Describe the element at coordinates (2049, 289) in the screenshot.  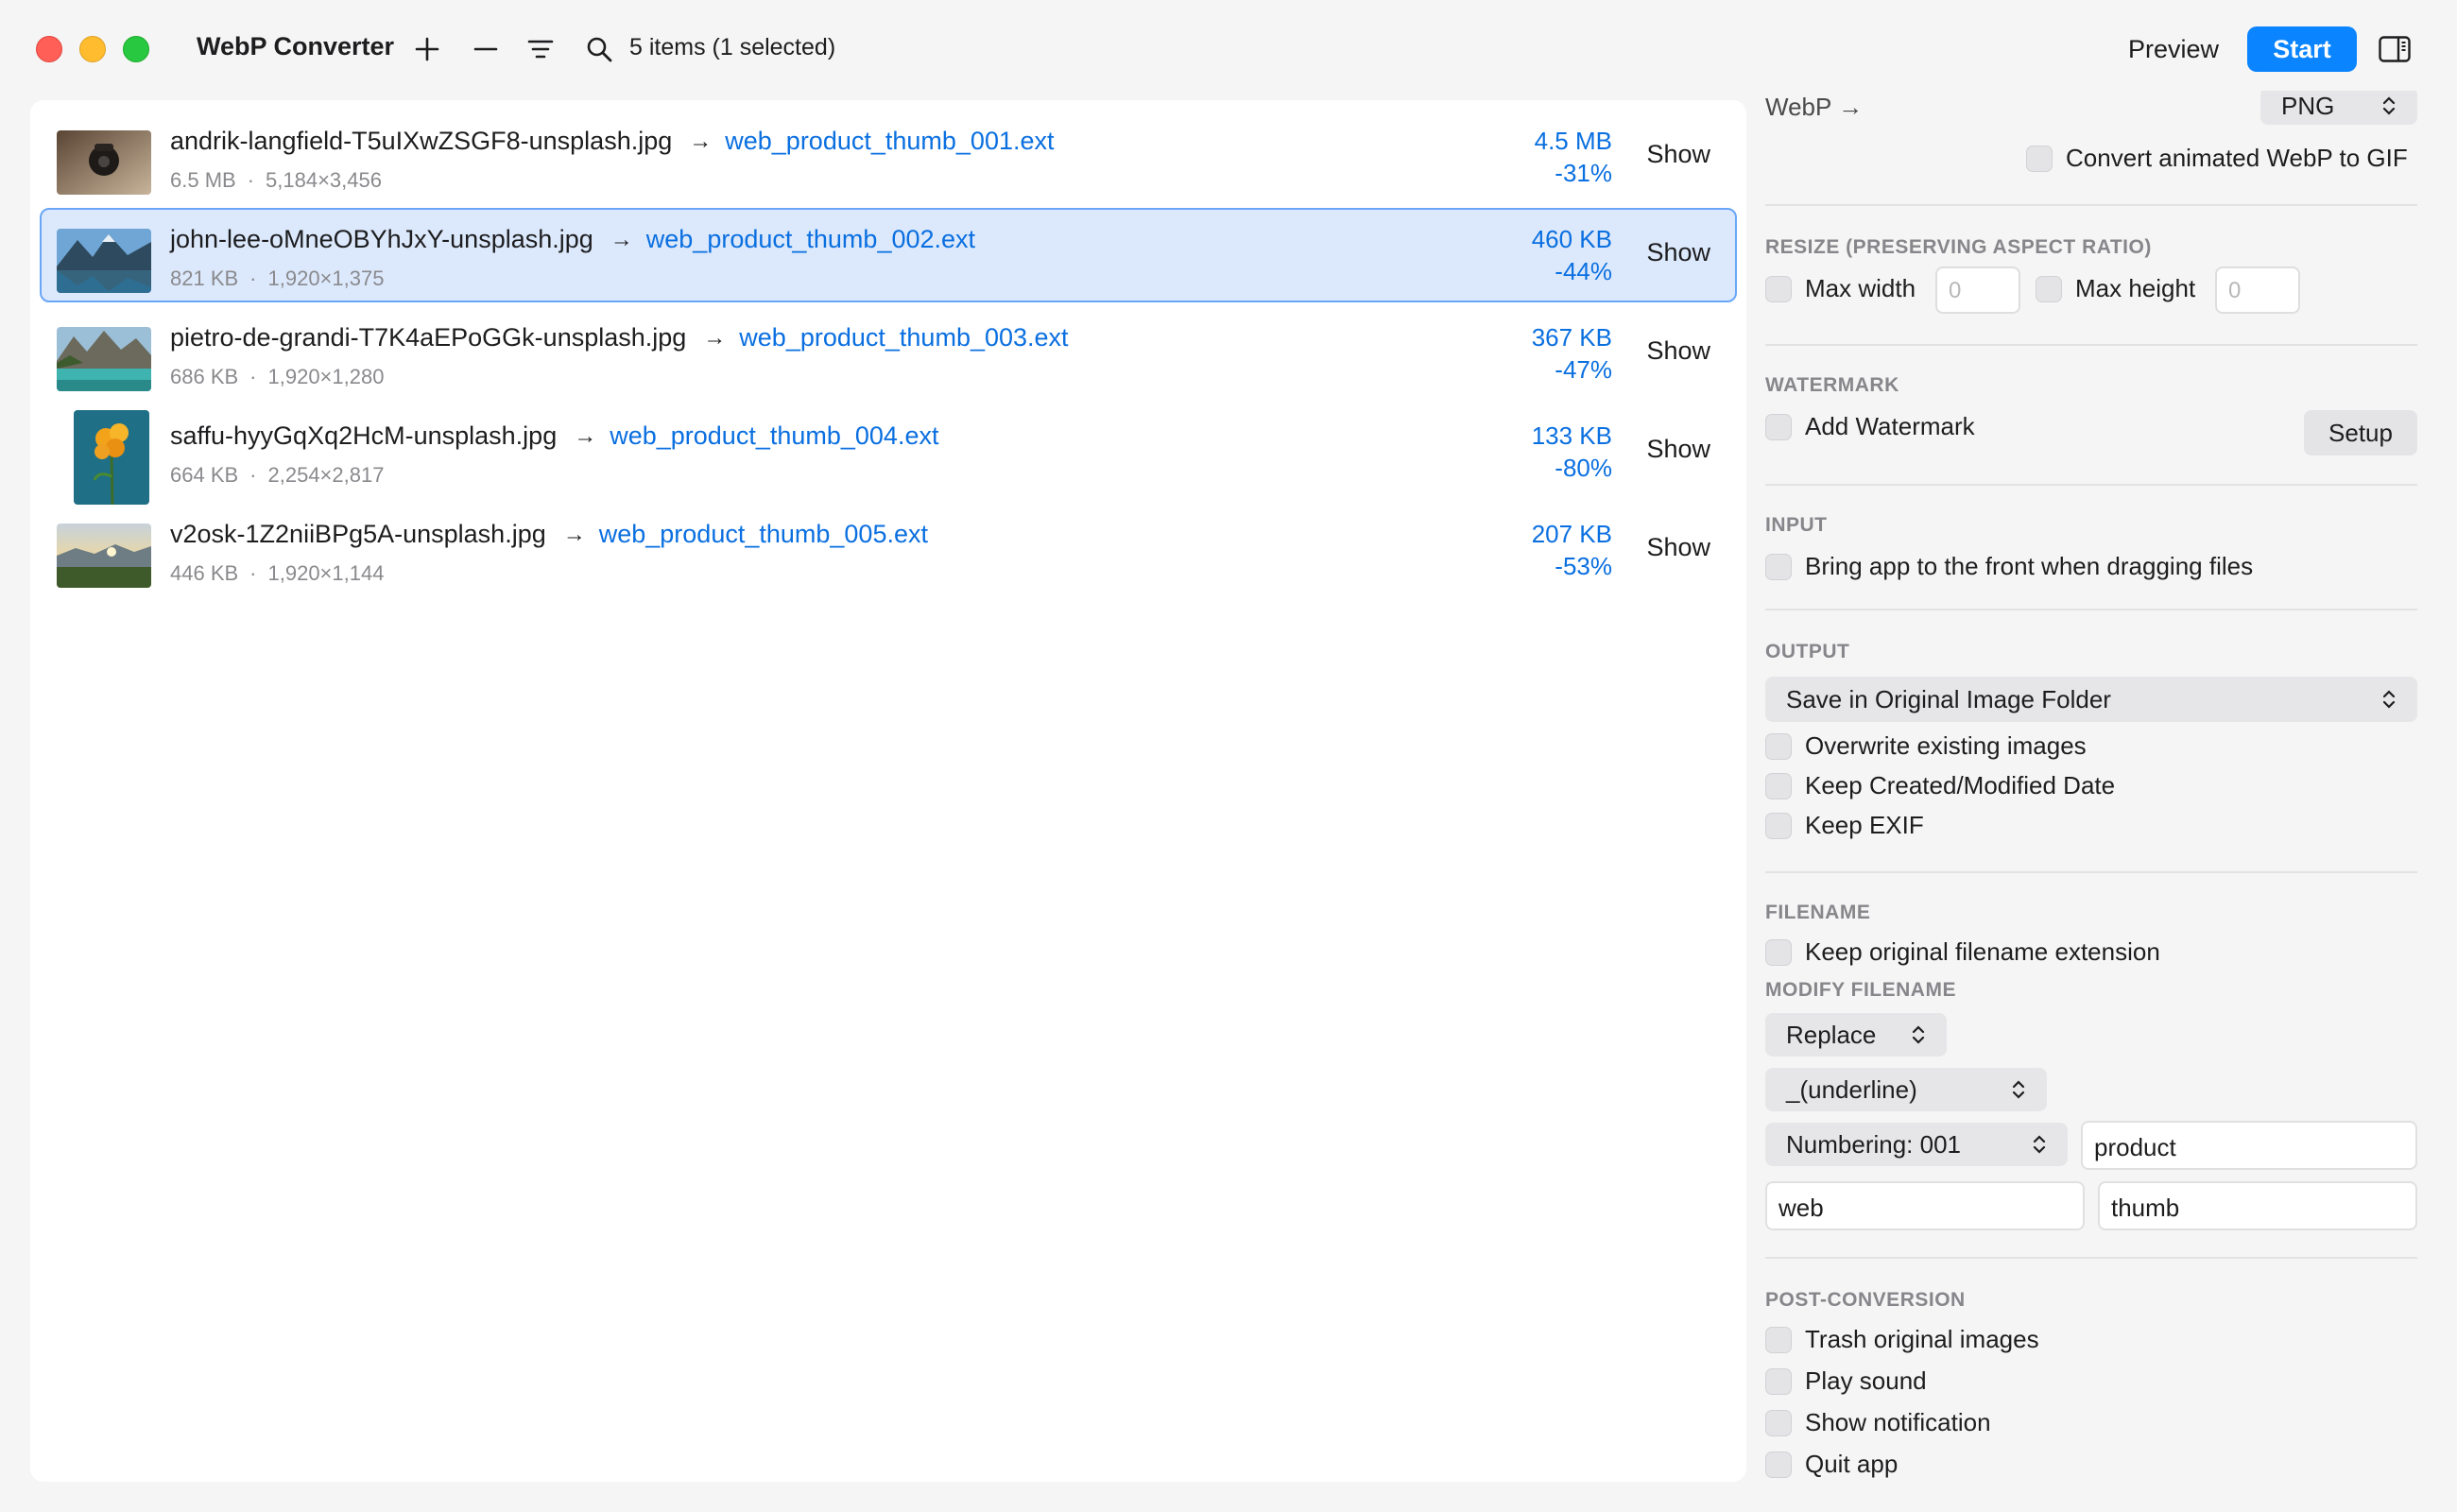
I see `max-height-checkbox` at that location.